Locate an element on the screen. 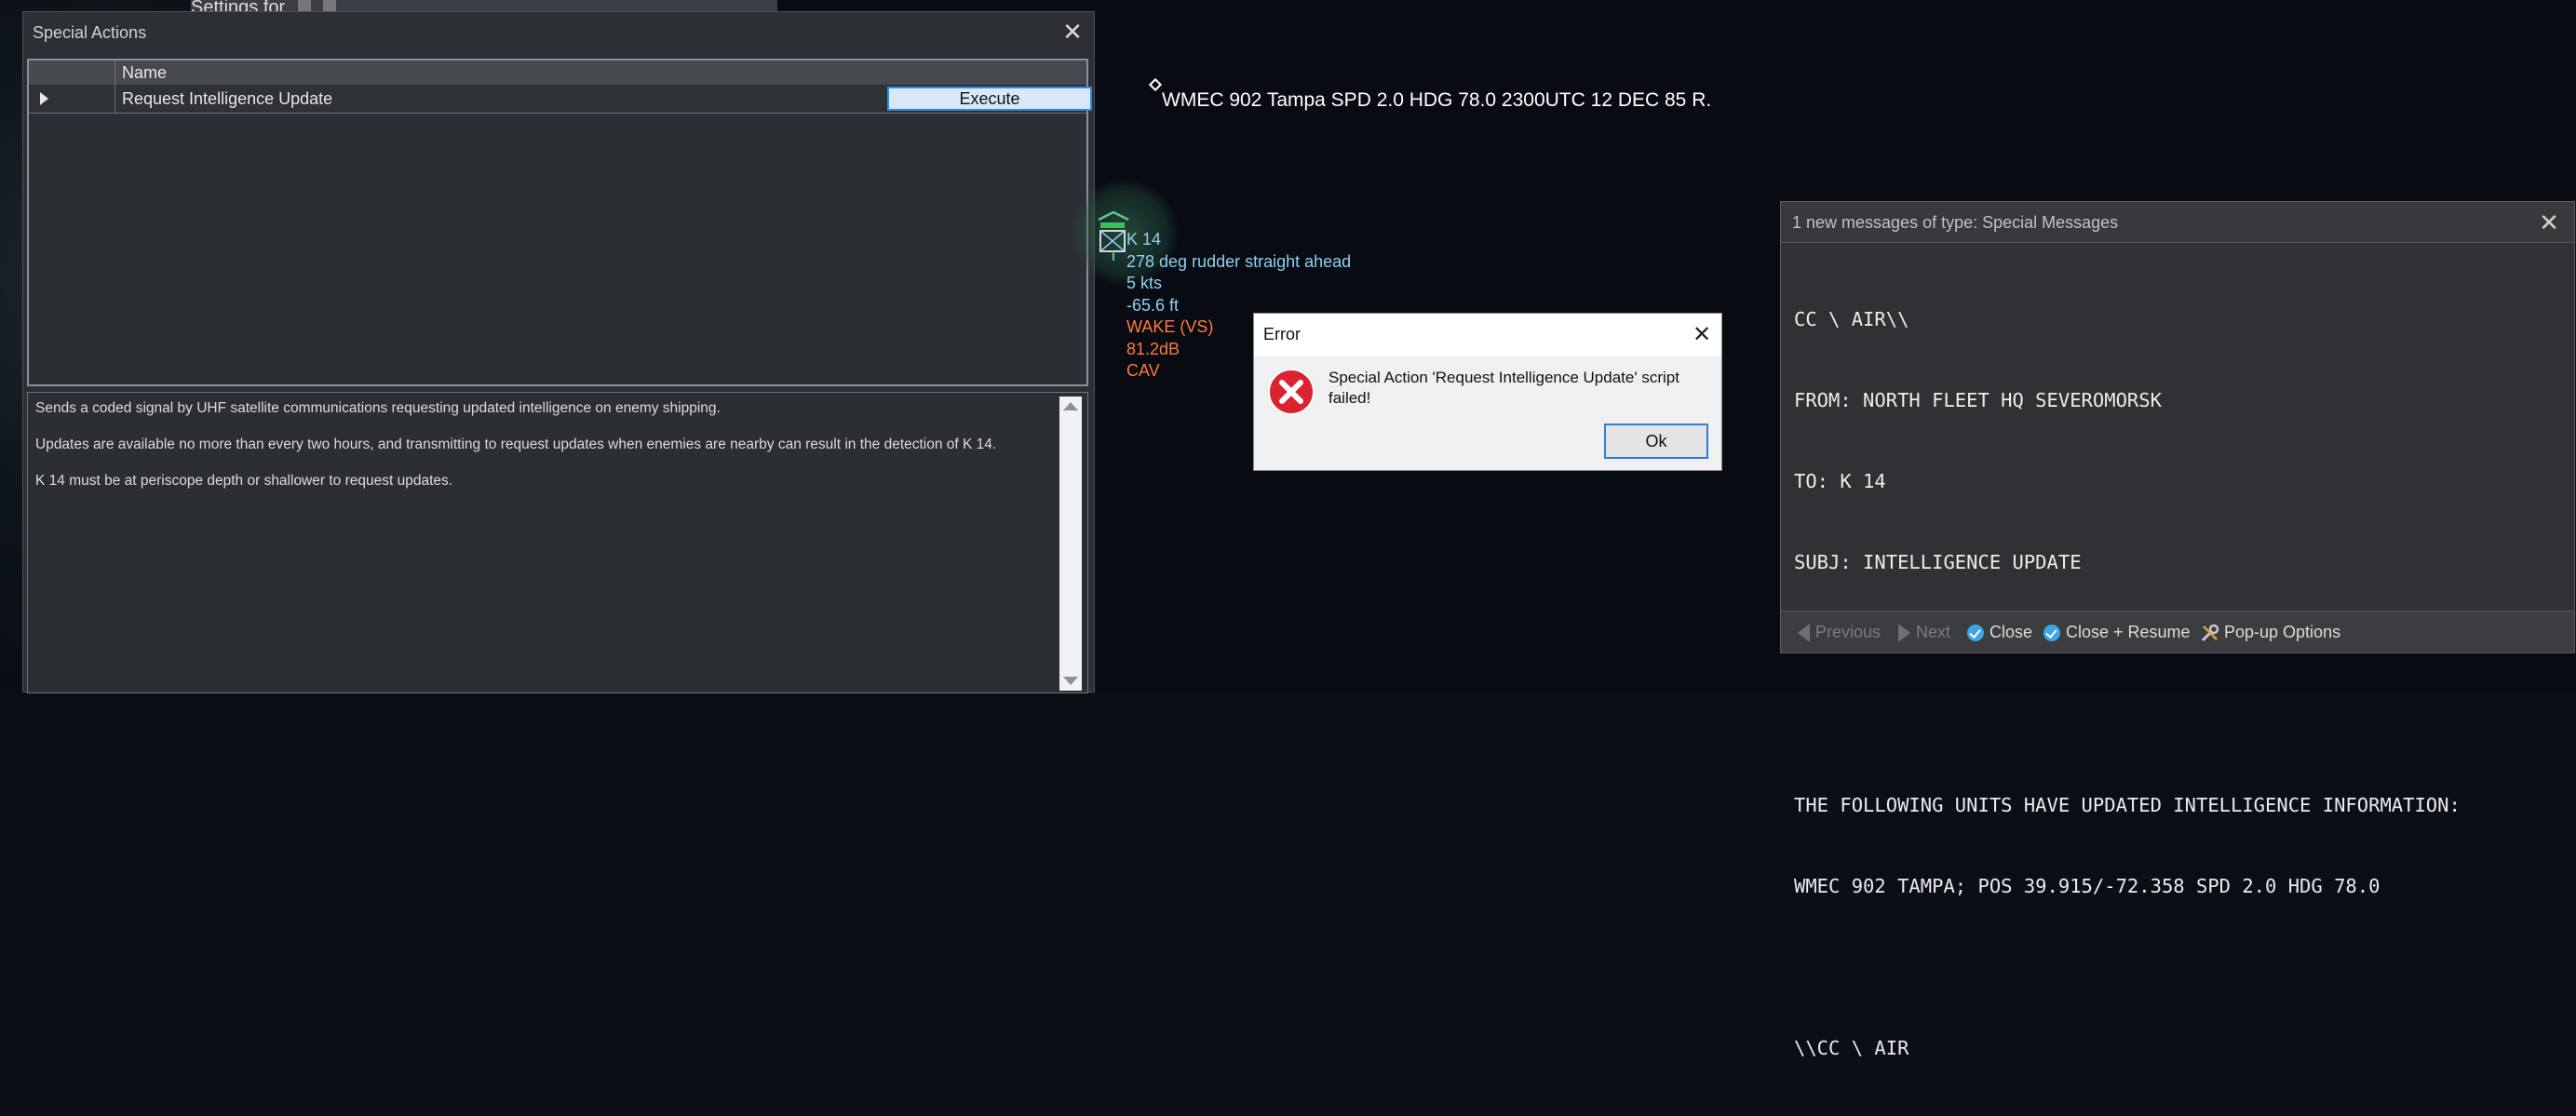 Image resolution: width=2576 pixels, height=1116 pixels. row-selector-icon is located at coordinates (44, 98).